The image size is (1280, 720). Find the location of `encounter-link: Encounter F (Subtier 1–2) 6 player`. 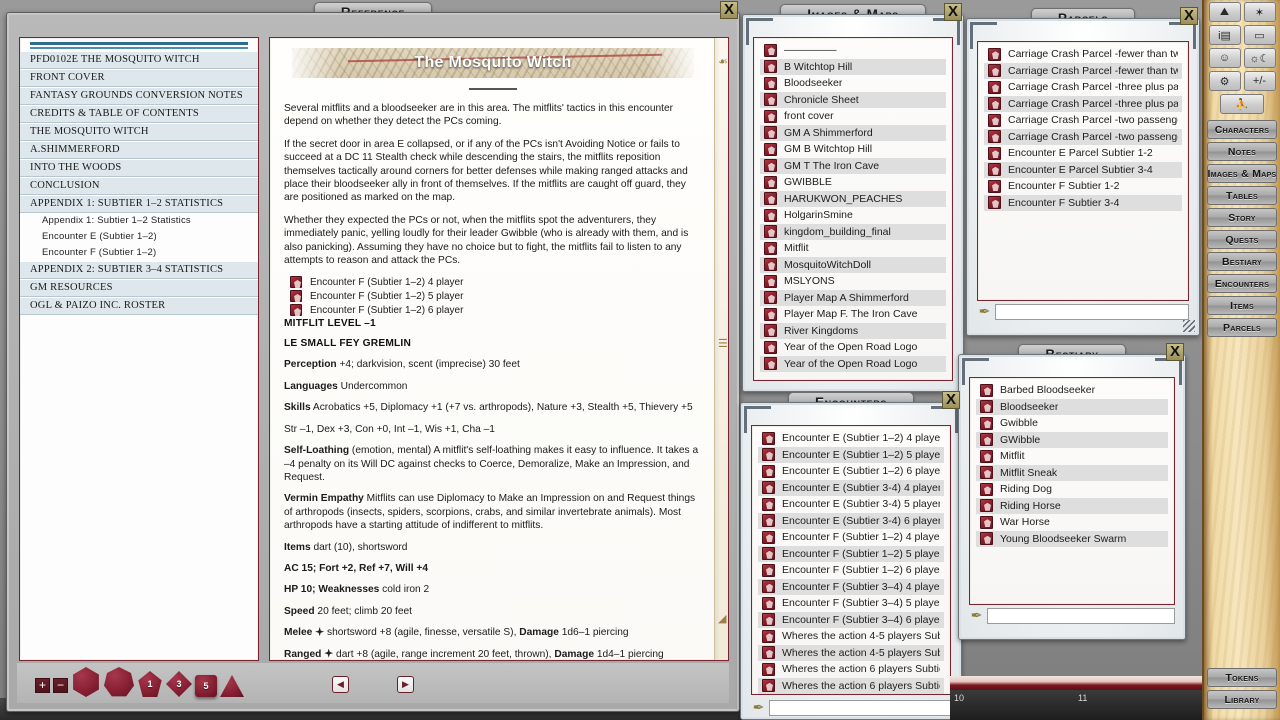

encounter-link: Encounter F (Subtier 1–2) 6 player is located at coordinates (496, 310).